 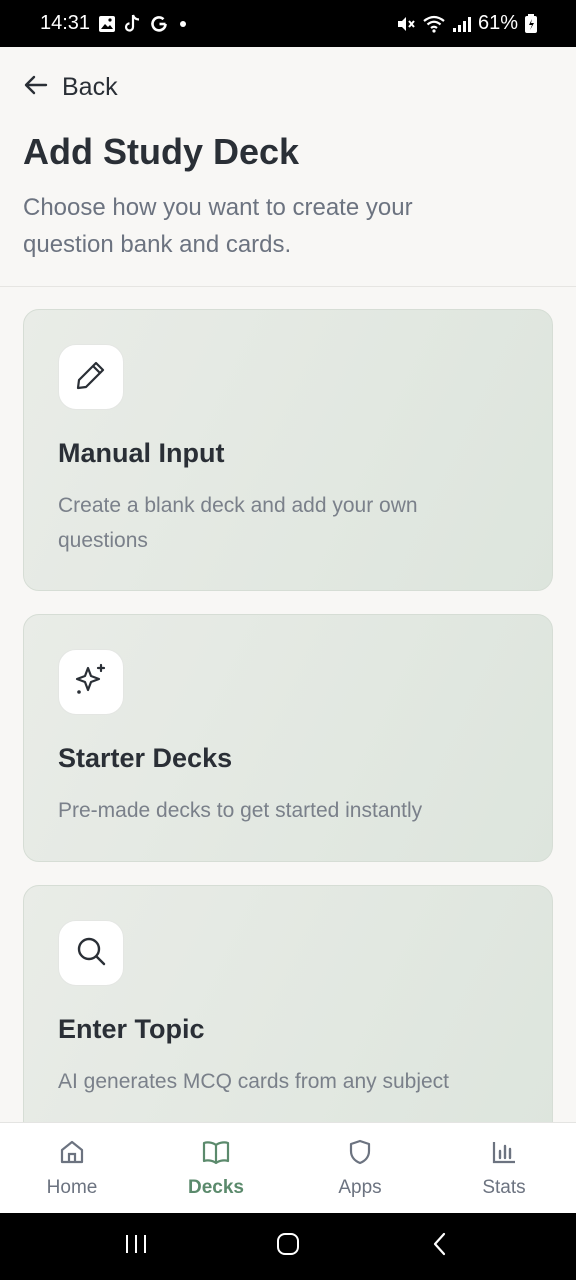 I want to click on pencil-icon, so click(x=91, y=377).